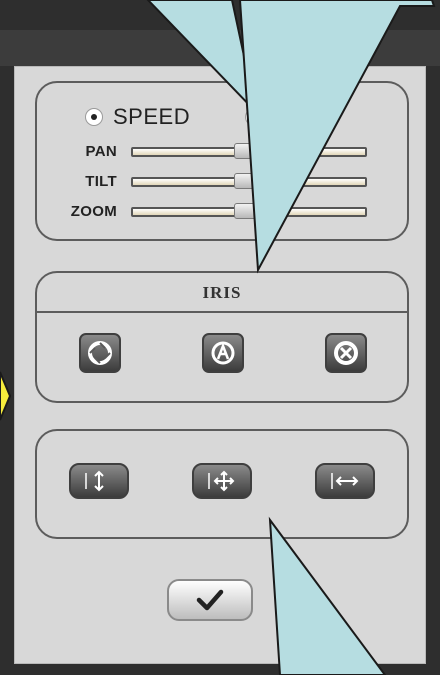 This screenshot has width=440, height=675. Describe the element at coordinates (94, 481) in the screenshot. I see `vertical-arrows-icon` at that location.